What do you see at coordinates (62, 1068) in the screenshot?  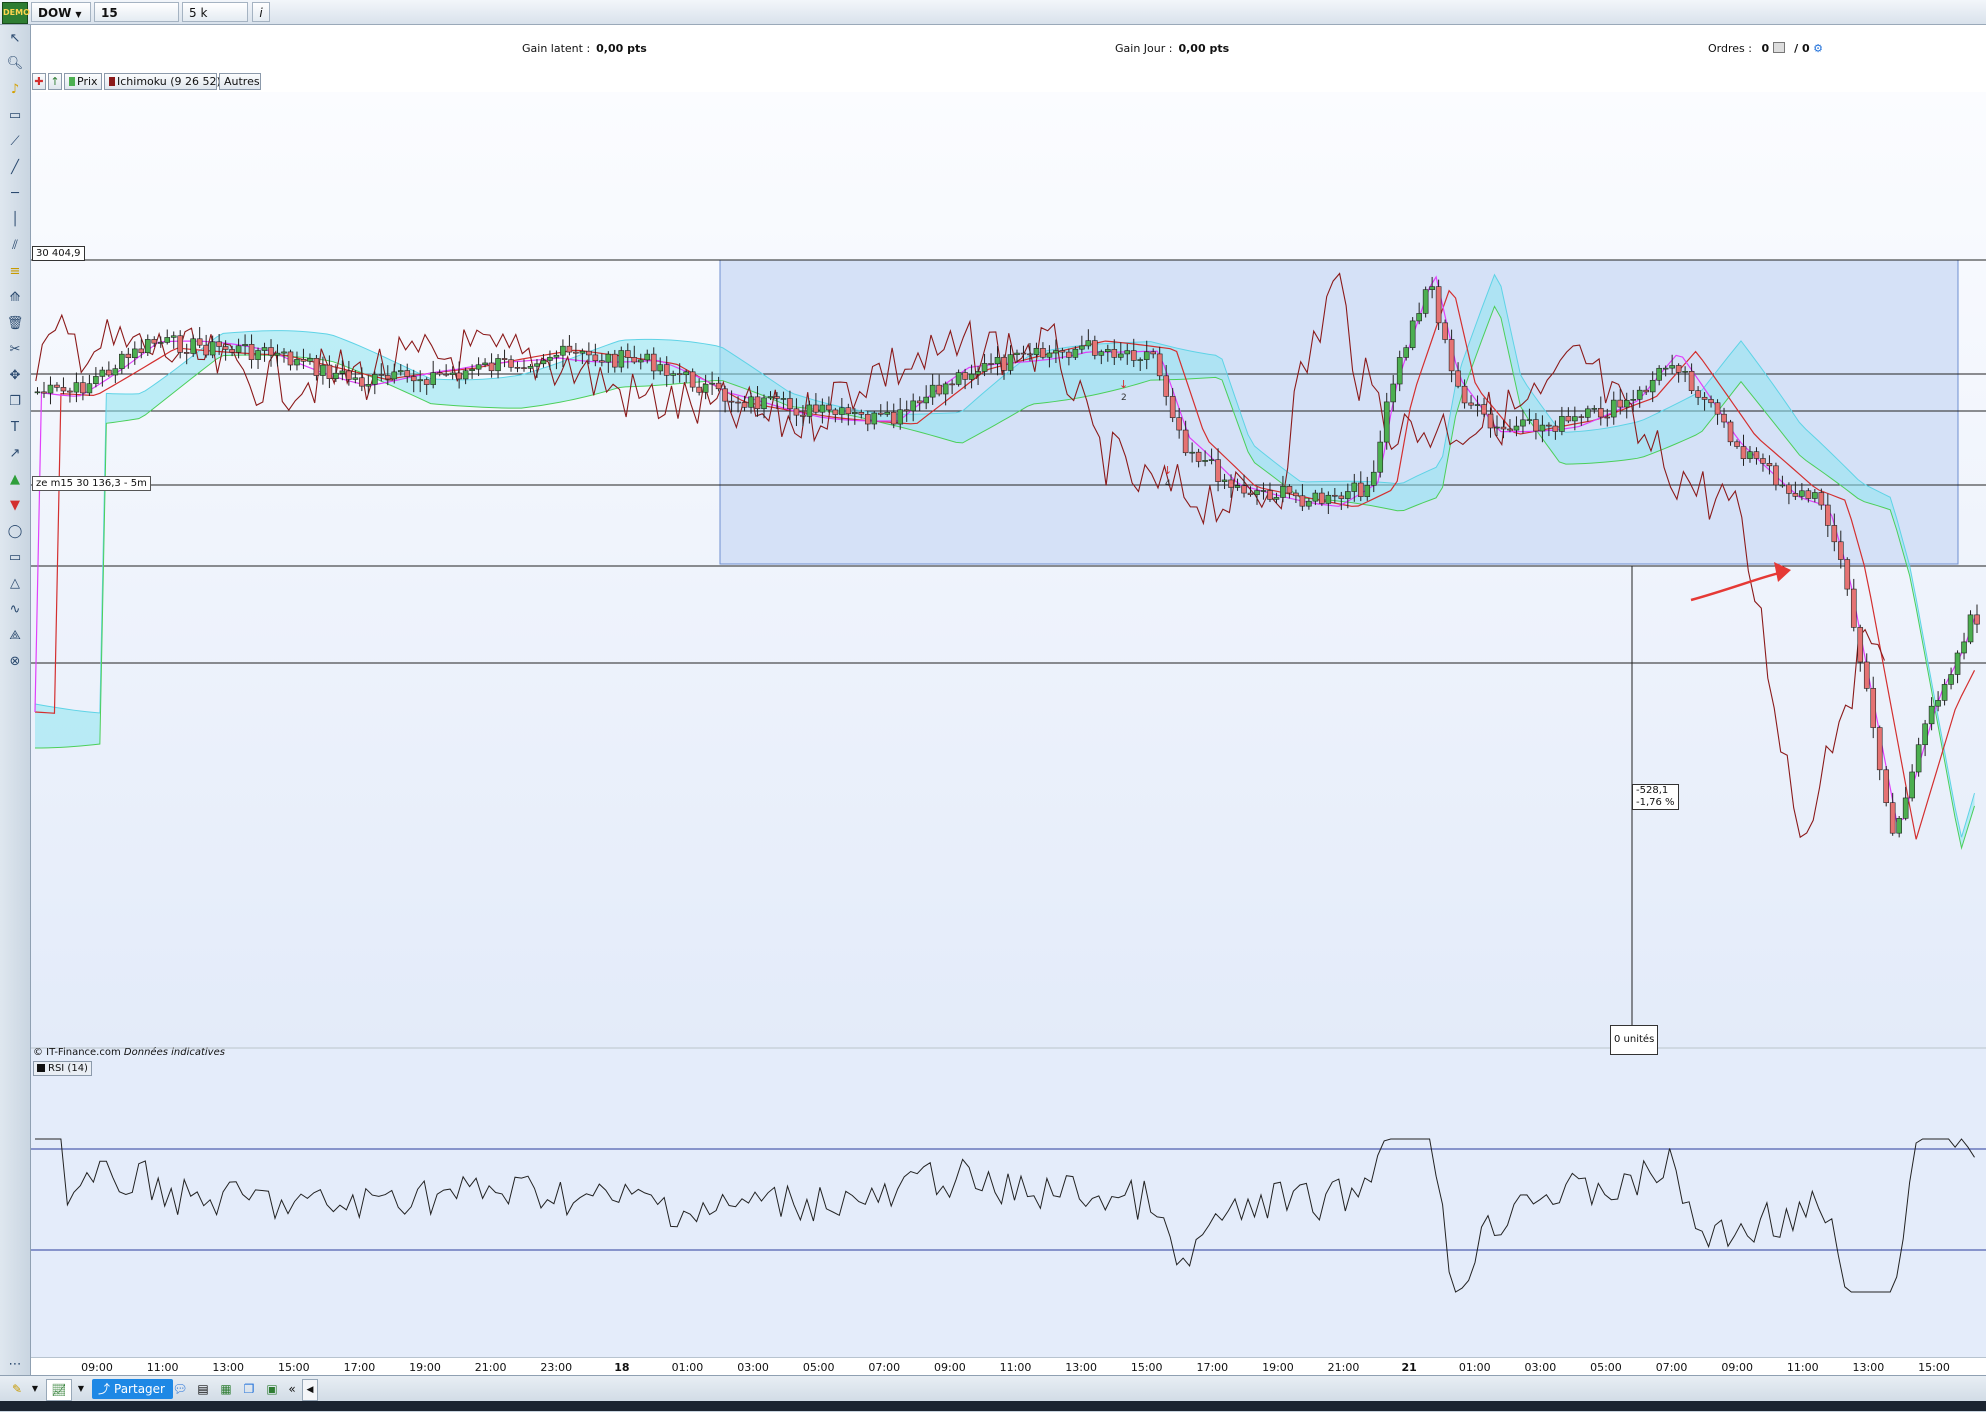 I see `rsi-tab: RSI (14)` at bounding box center [62, 1068].